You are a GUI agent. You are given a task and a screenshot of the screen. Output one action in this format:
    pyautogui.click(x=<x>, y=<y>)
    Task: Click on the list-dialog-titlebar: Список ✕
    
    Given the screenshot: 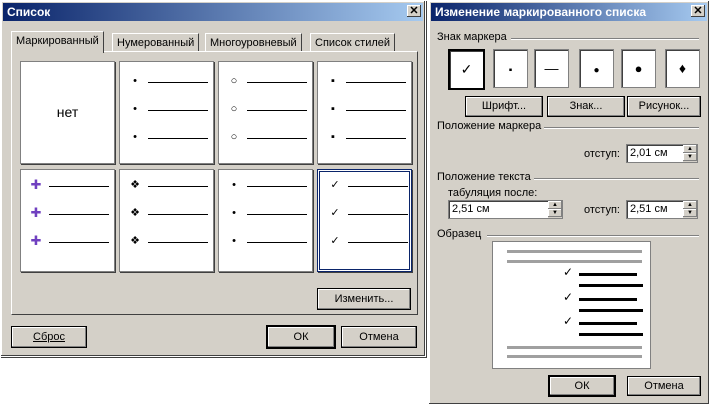 What is the action you would take?
    pyautogui.click(x=213, y=12)
    